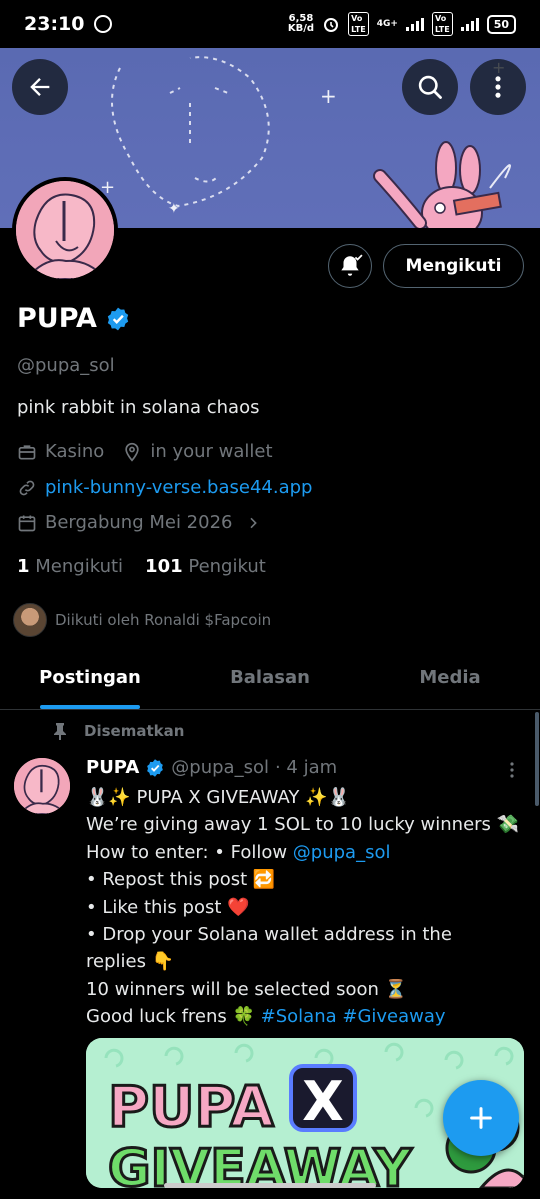 The height and width of the screenshot is (1199, 540). Describe the element at coordinates (393, 1016) in the screenshot. I see `hashtag-link: #Giveaway` at that location.